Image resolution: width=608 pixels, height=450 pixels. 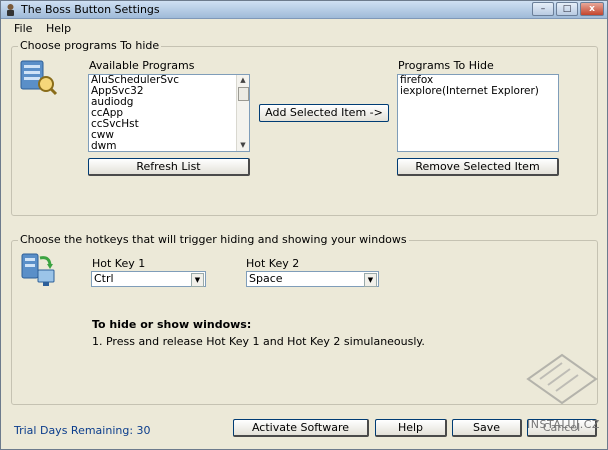 I want to click on watermark-text: INSTALUJ.CZ, so click(x=563, y=424).